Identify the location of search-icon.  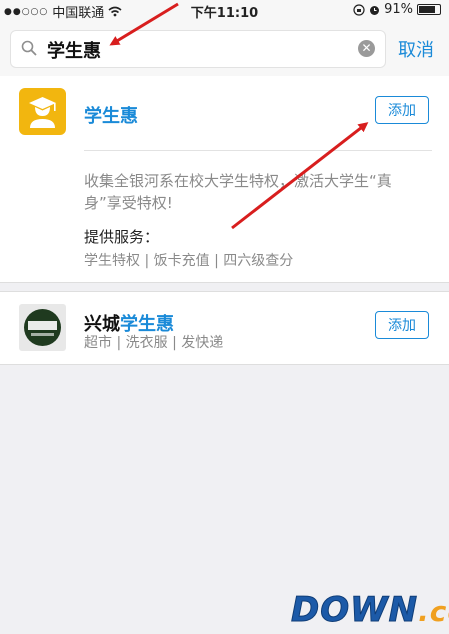
(29, 48).